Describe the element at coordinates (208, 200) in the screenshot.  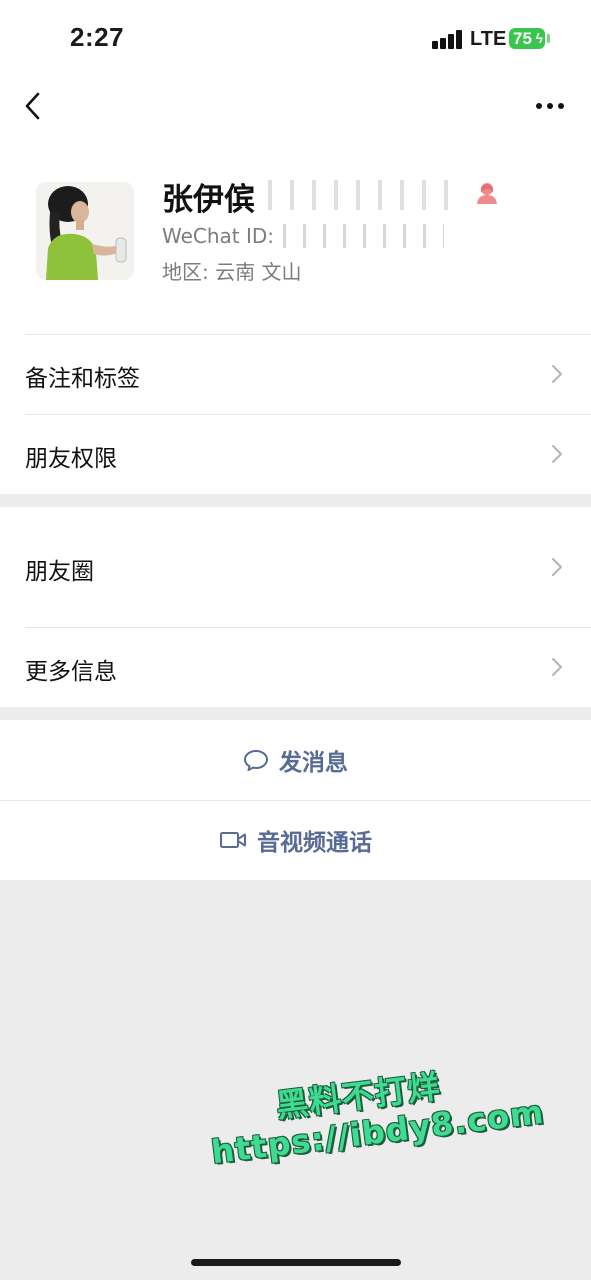
I see `contact-name: 张伊傧` at that location.